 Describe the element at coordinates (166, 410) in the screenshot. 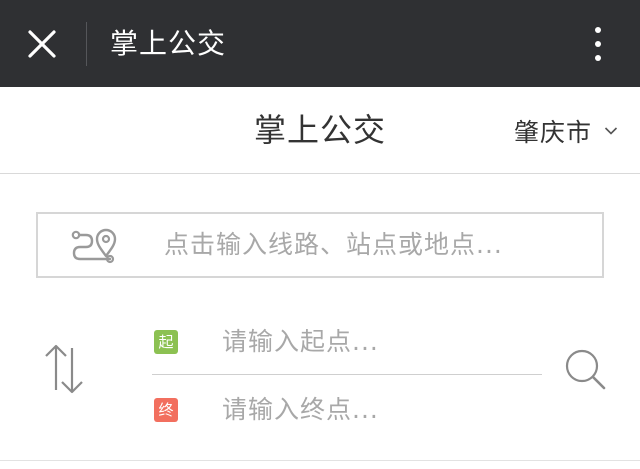

I see `destination-badge: 终` at that location.